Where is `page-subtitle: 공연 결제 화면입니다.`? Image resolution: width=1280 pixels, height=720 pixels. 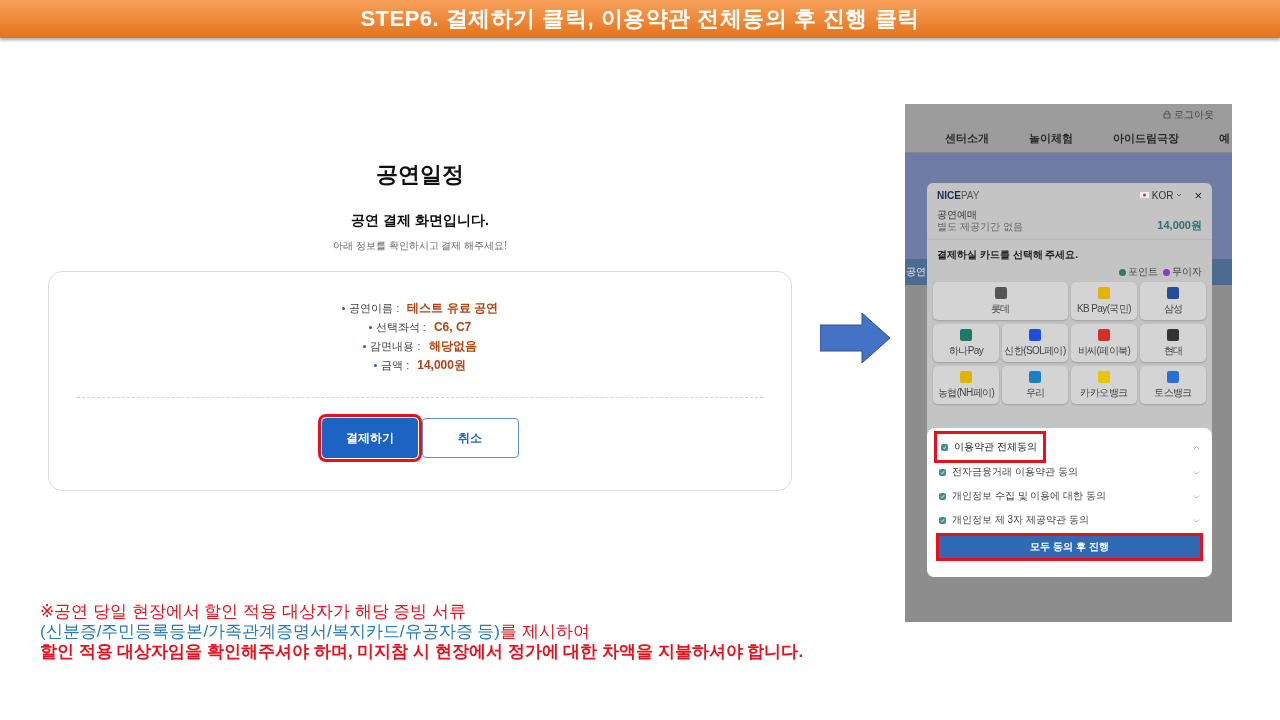
page-subtitle: 공연 결제 화면입니다. is located at coordinates (420, 221).